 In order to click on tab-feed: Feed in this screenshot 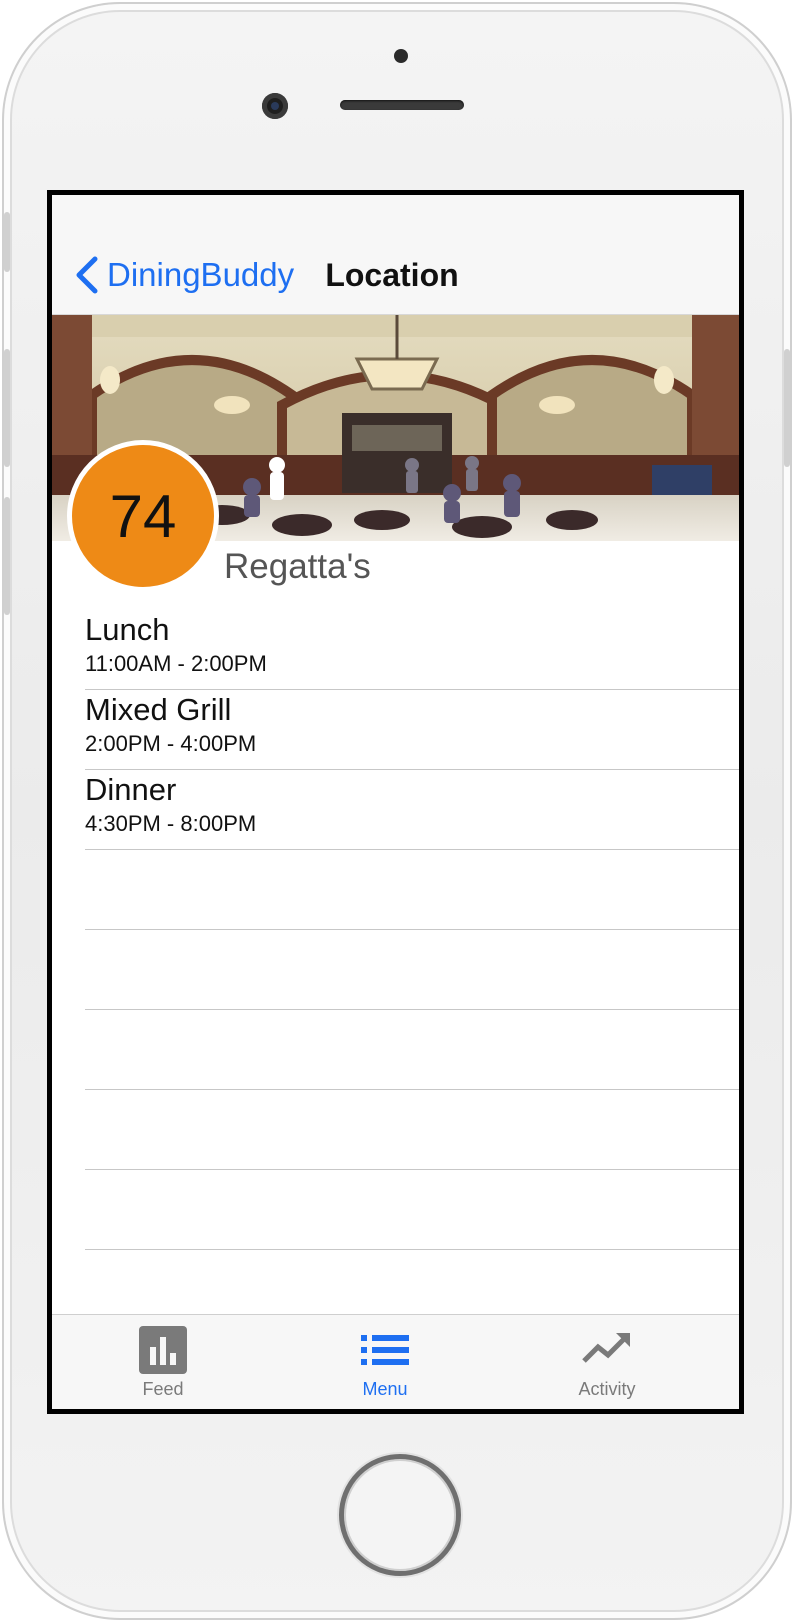, I will do `click(163, 1362)`.